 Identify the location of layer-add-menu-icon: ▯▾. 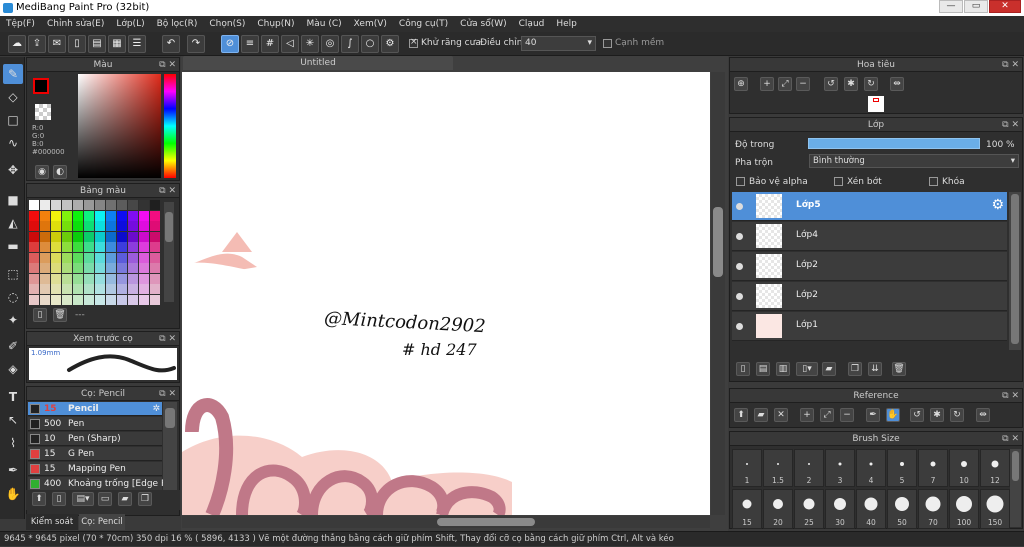
(807, 369).